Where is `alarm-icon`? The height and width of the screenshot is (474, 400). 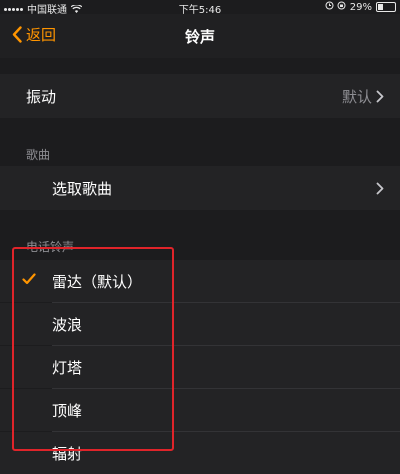 alarm-icon is located at coordinates (329, 7).